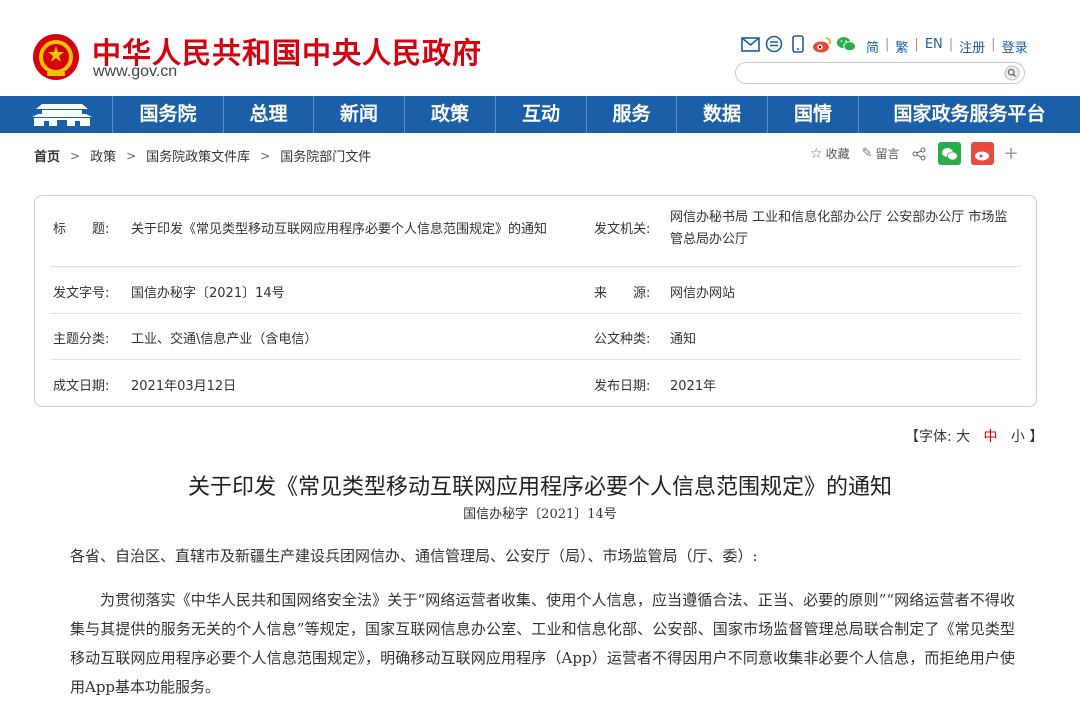 Image resolution: width=1080 pixels, height=705 pixels. Describe the element at coordinates (449, 114) in the screenshot. I see `nav-item-policy: 政策` at that location.